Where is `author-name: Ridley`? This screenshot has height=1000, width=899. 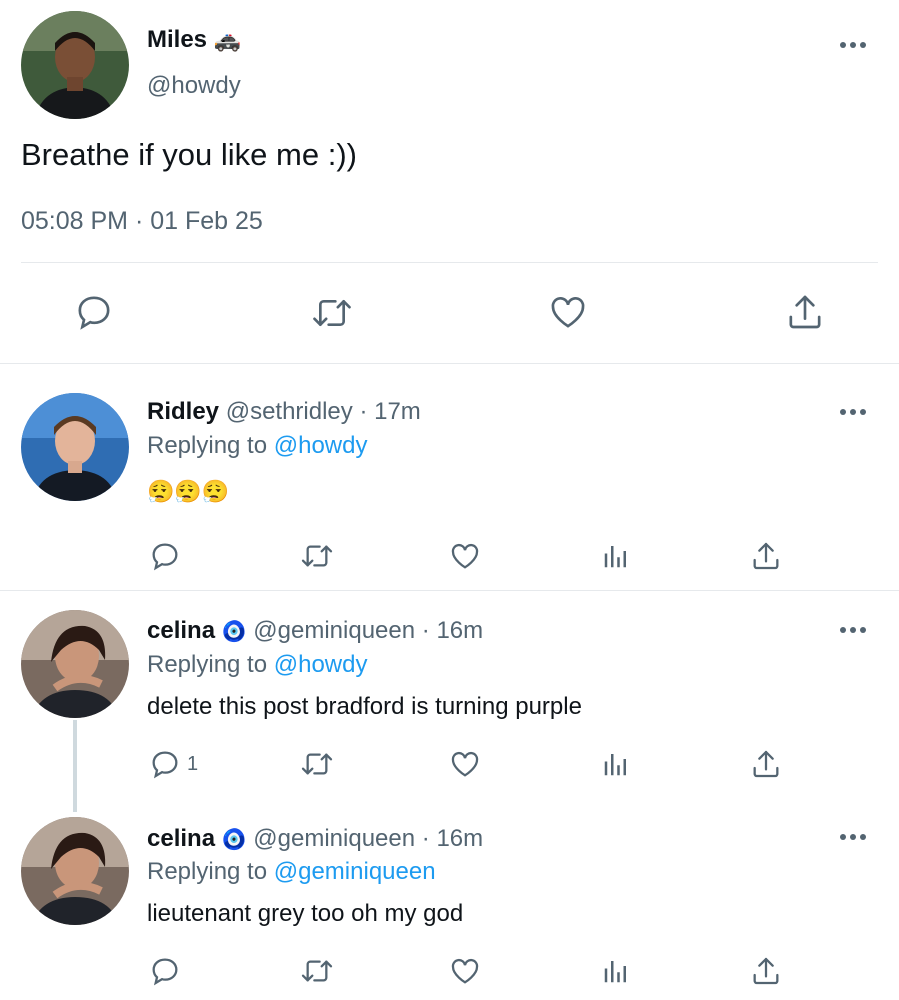
author-name: Ridley is located at coordinates (183, 411).